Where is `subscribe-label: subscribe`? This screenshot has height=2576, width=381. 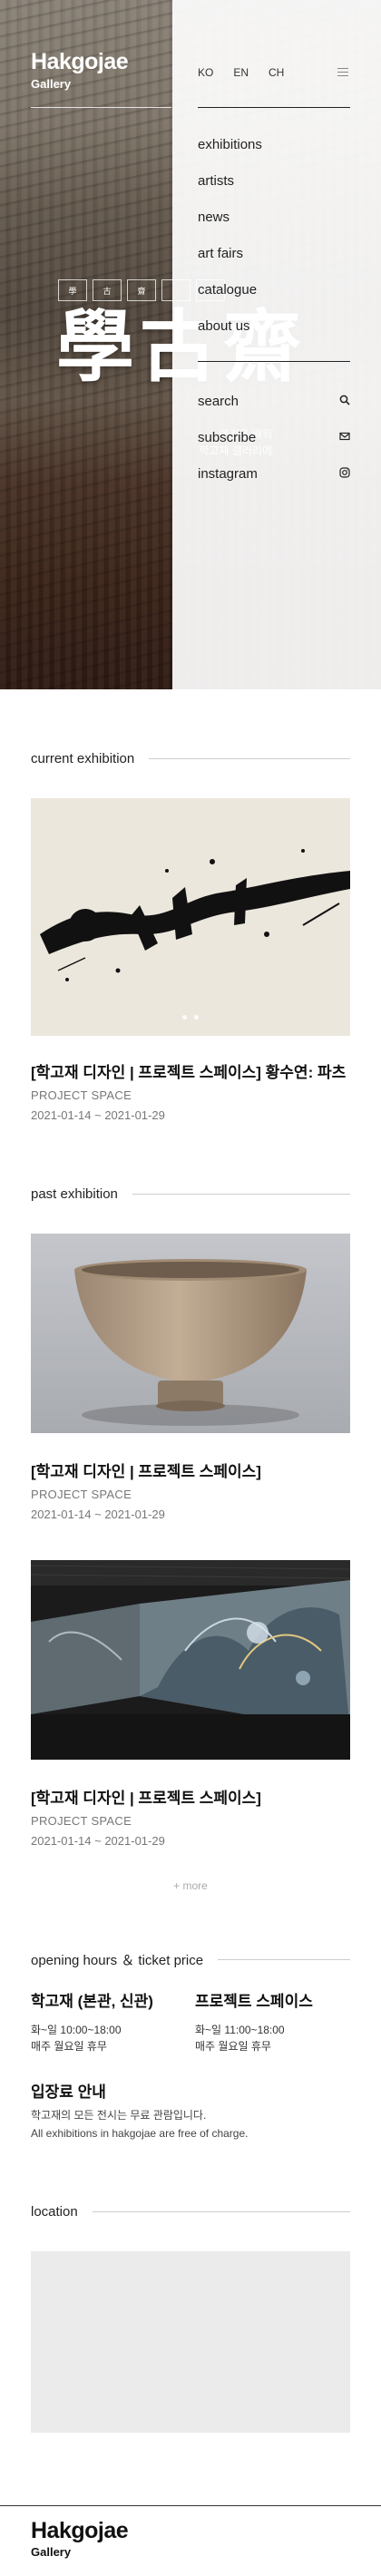 subscribe-label: subscribe is located at coordinates (228, 437).